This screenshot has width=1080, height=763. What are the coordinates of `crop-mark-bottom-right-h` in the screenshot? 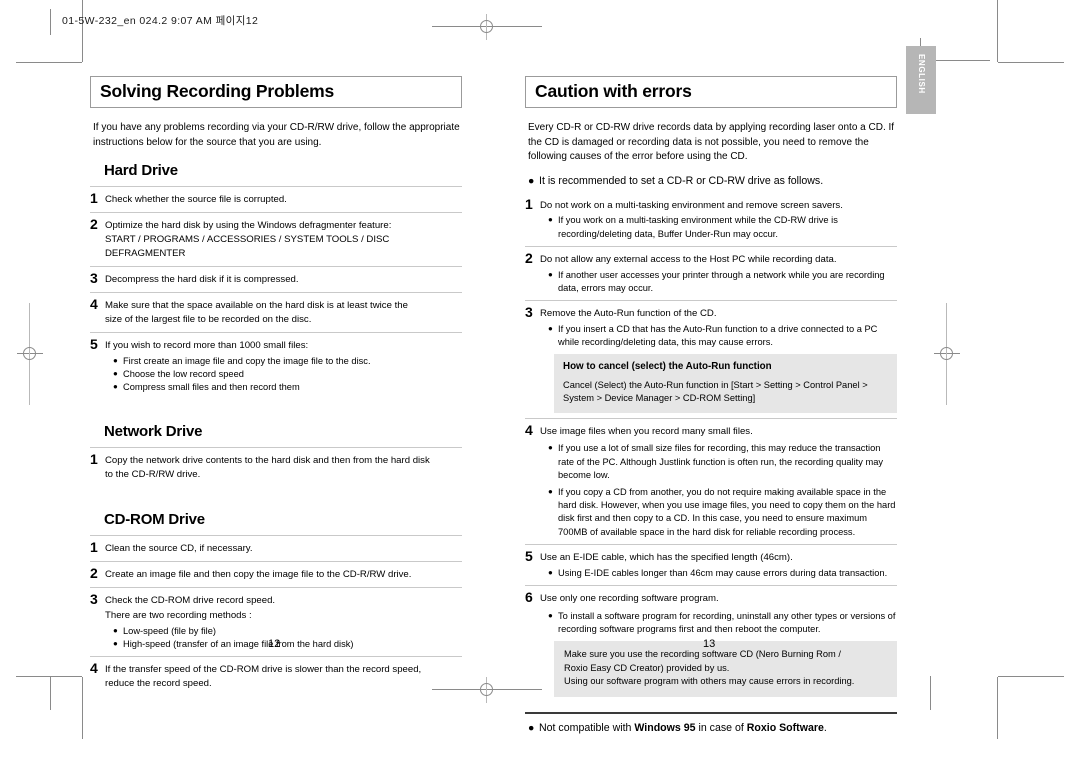 It's located at (1031, 676).